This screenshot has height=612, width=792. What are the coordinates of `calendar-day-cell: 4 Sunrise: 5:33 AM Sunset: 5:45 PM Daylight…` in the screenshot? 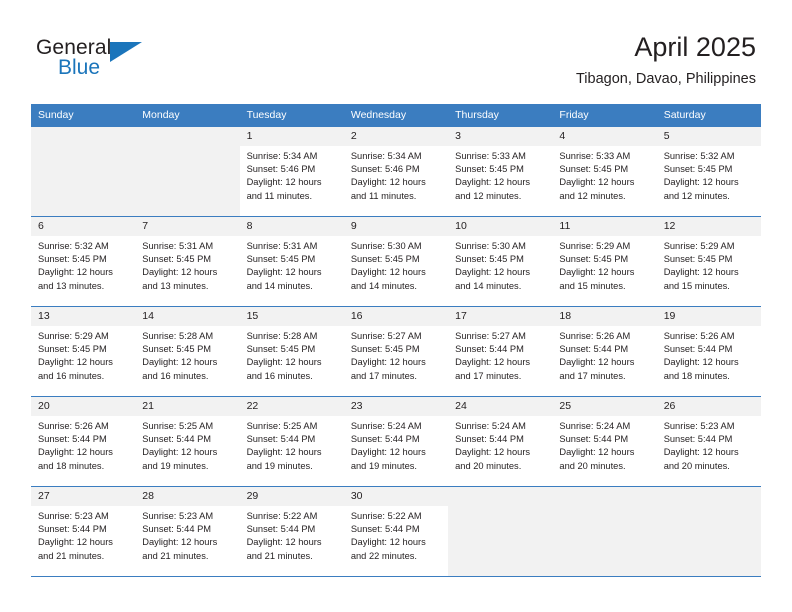 It's located at (604, 172).